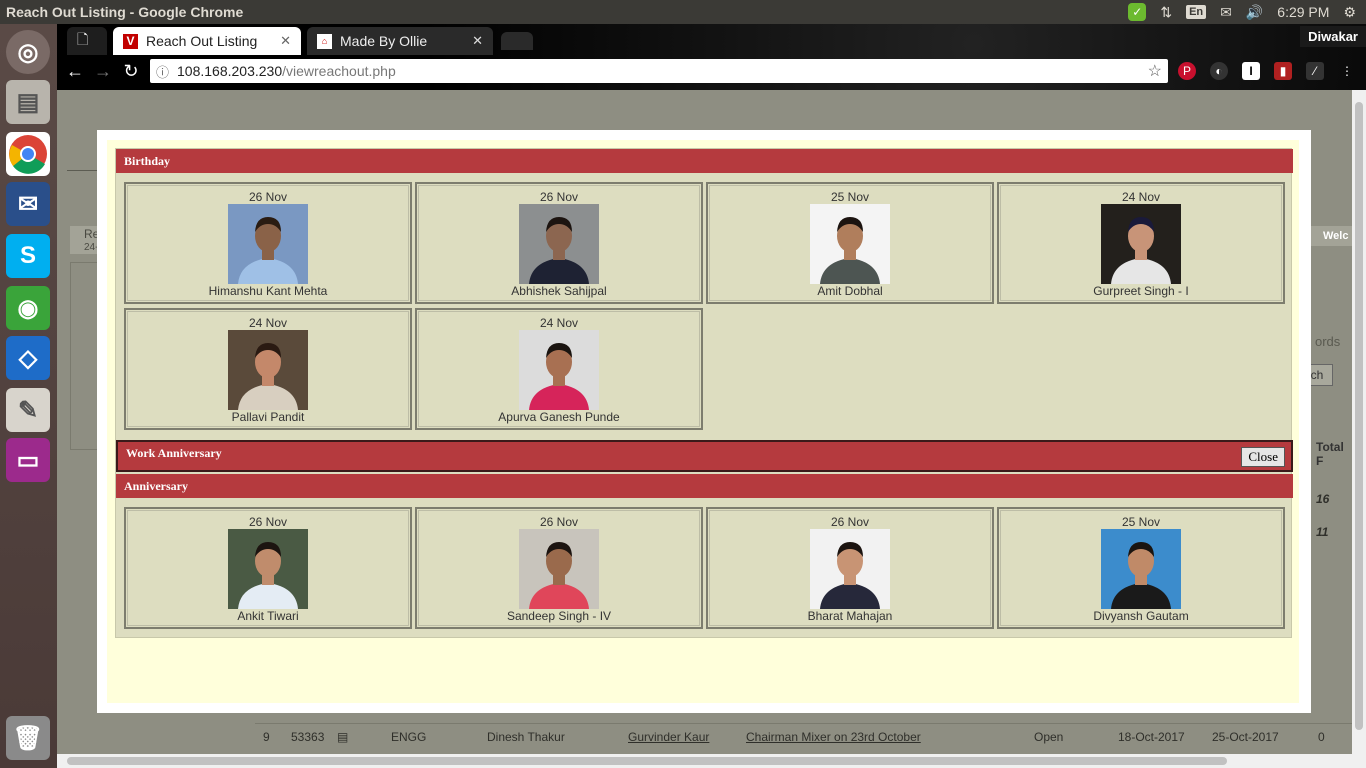 This screenshot has width=1366, height=768. Describe the element at coordinates (1254, 12) in the screenshot. I see `volume-icon: 🔊` at that location.